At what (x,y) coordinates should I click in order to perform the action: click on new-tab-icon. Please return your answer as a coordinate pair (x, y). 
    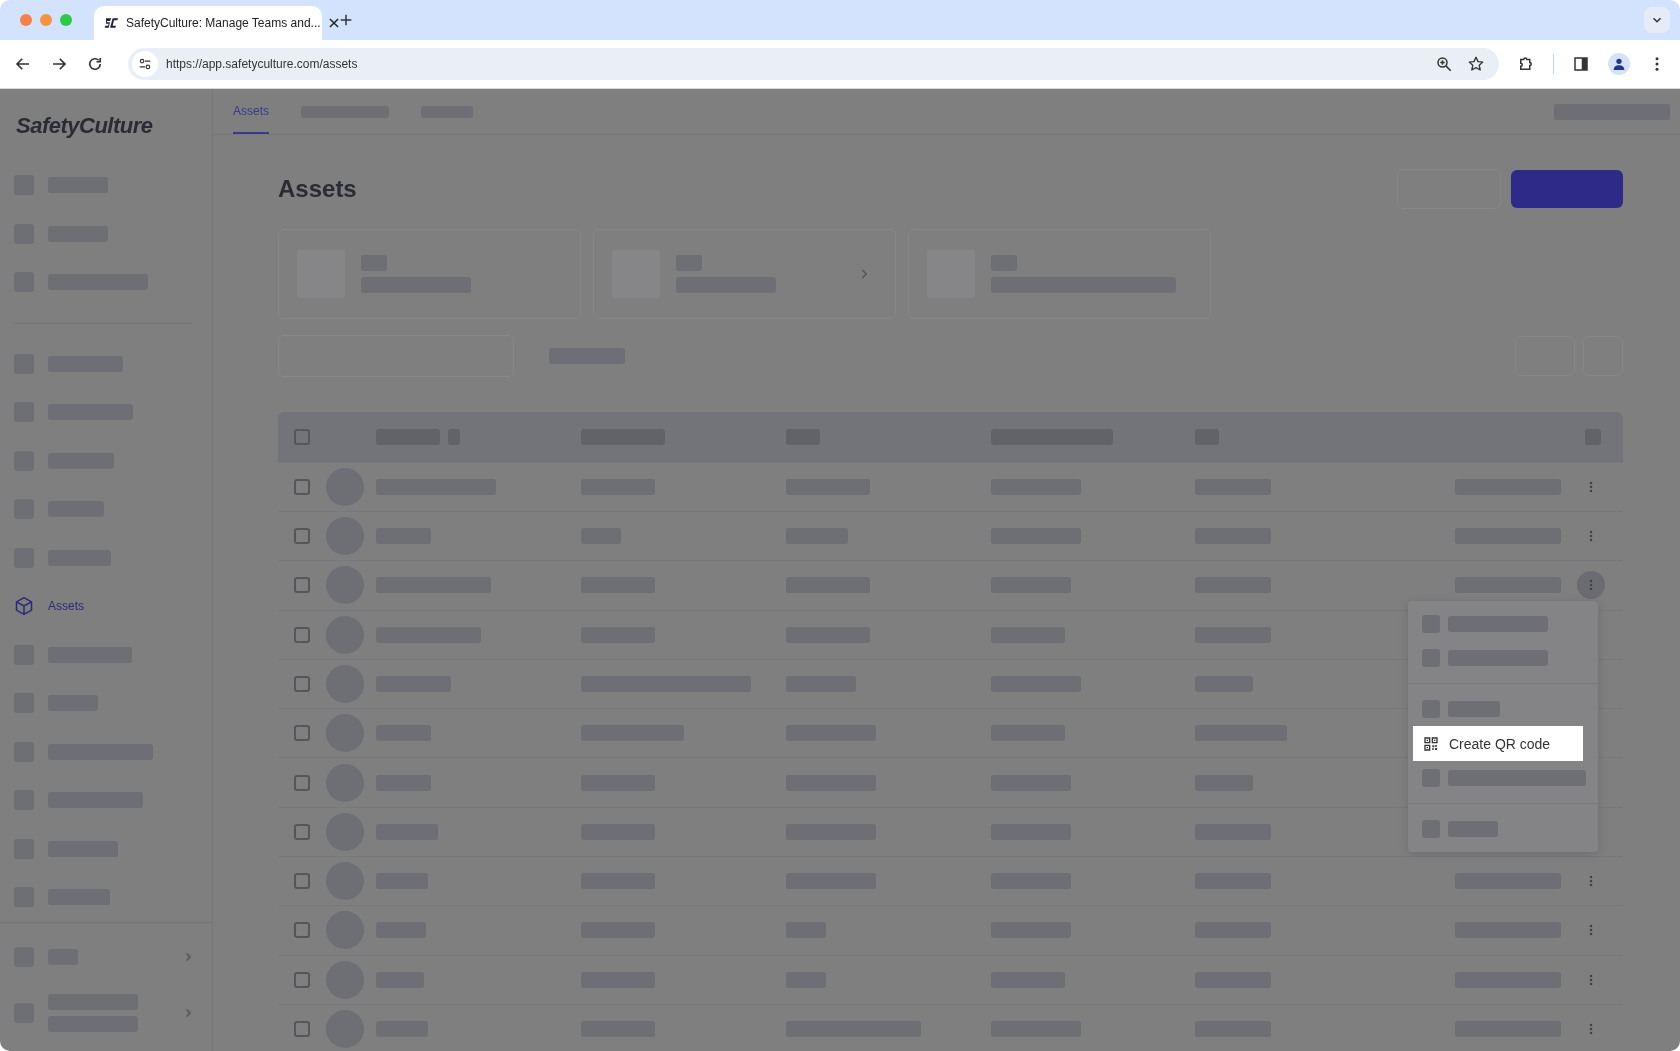
    Looking at the image, I should click on (346, 20).